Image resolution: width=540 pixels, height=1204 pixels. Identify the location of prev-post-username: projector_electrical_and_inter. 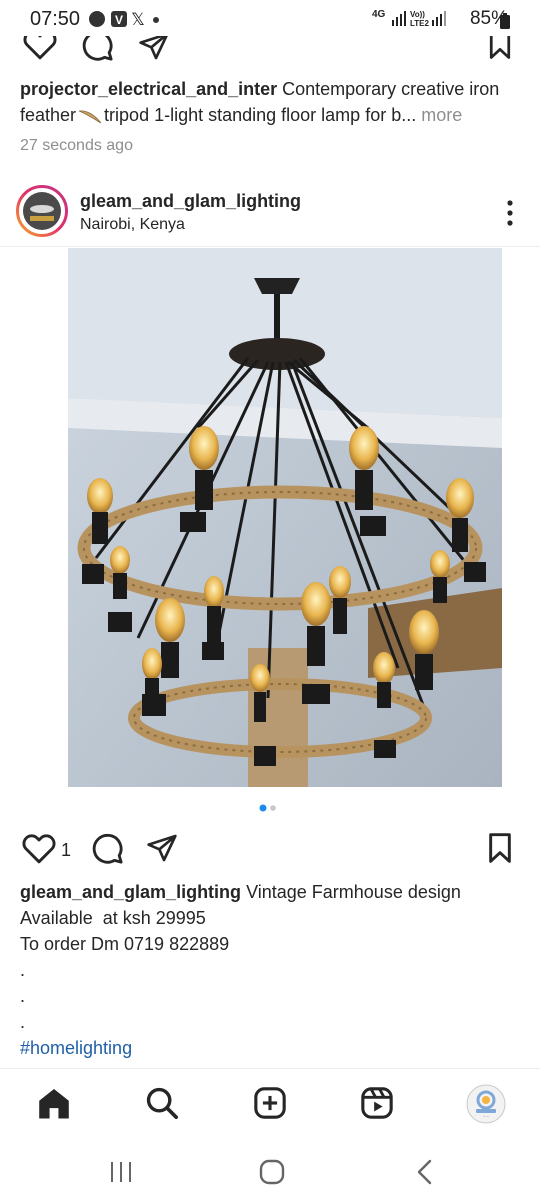
(148, 89).